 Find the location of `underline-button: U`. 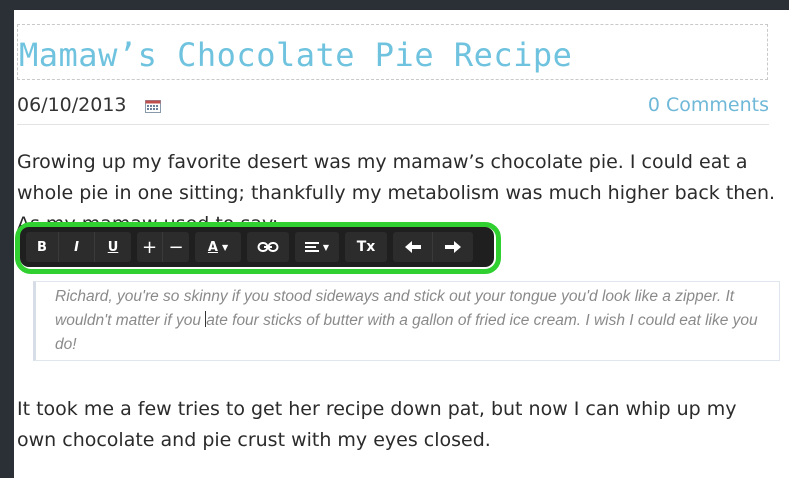

underline-button: U is located at coordinates (113, 247).